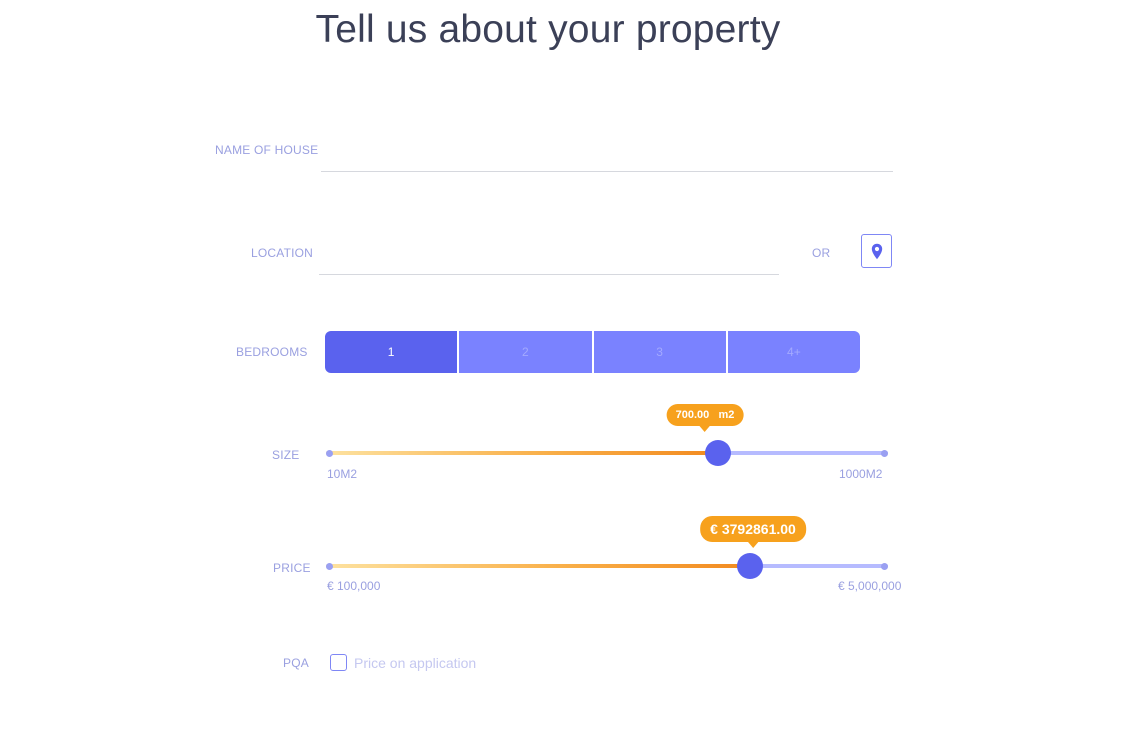  Describe the element at coordinates (692, 415) in the screenshot. I see `size-tooltip-value: 700.00` at that location.